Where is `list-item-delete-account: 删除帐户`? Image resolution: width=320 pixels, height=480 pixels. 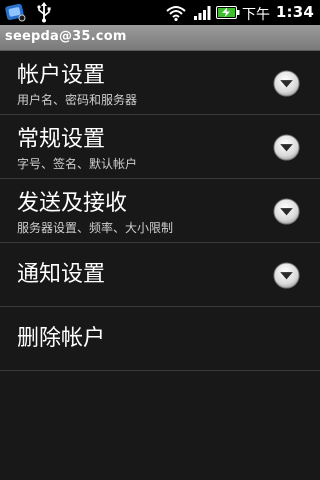
list-item-delete-account: 删除帐户 is located at coordinates (160, 339).